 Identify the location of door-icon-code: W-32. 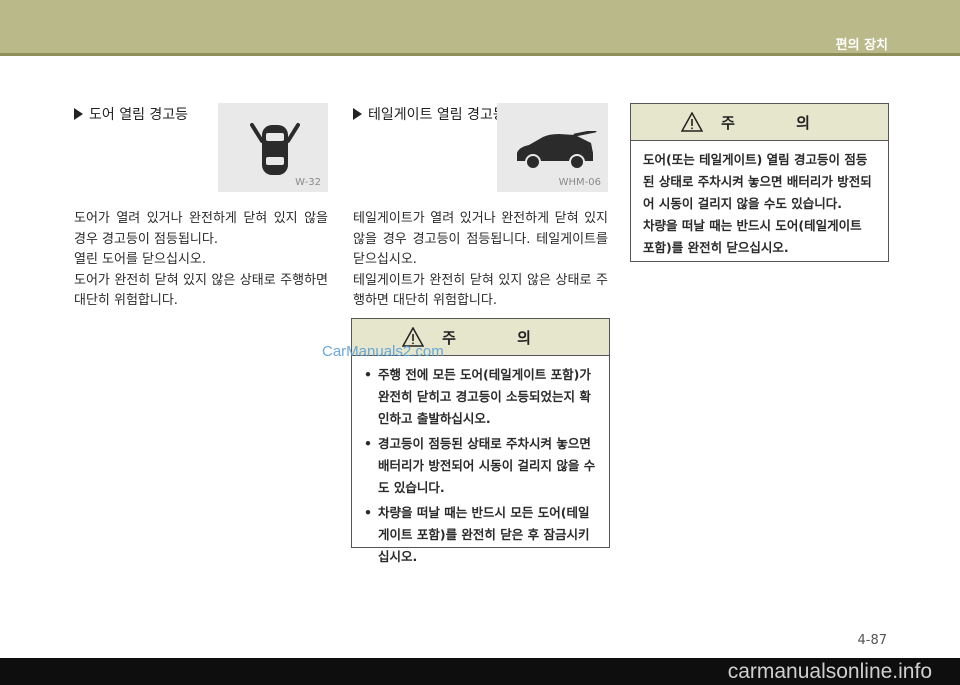
(308, 182).